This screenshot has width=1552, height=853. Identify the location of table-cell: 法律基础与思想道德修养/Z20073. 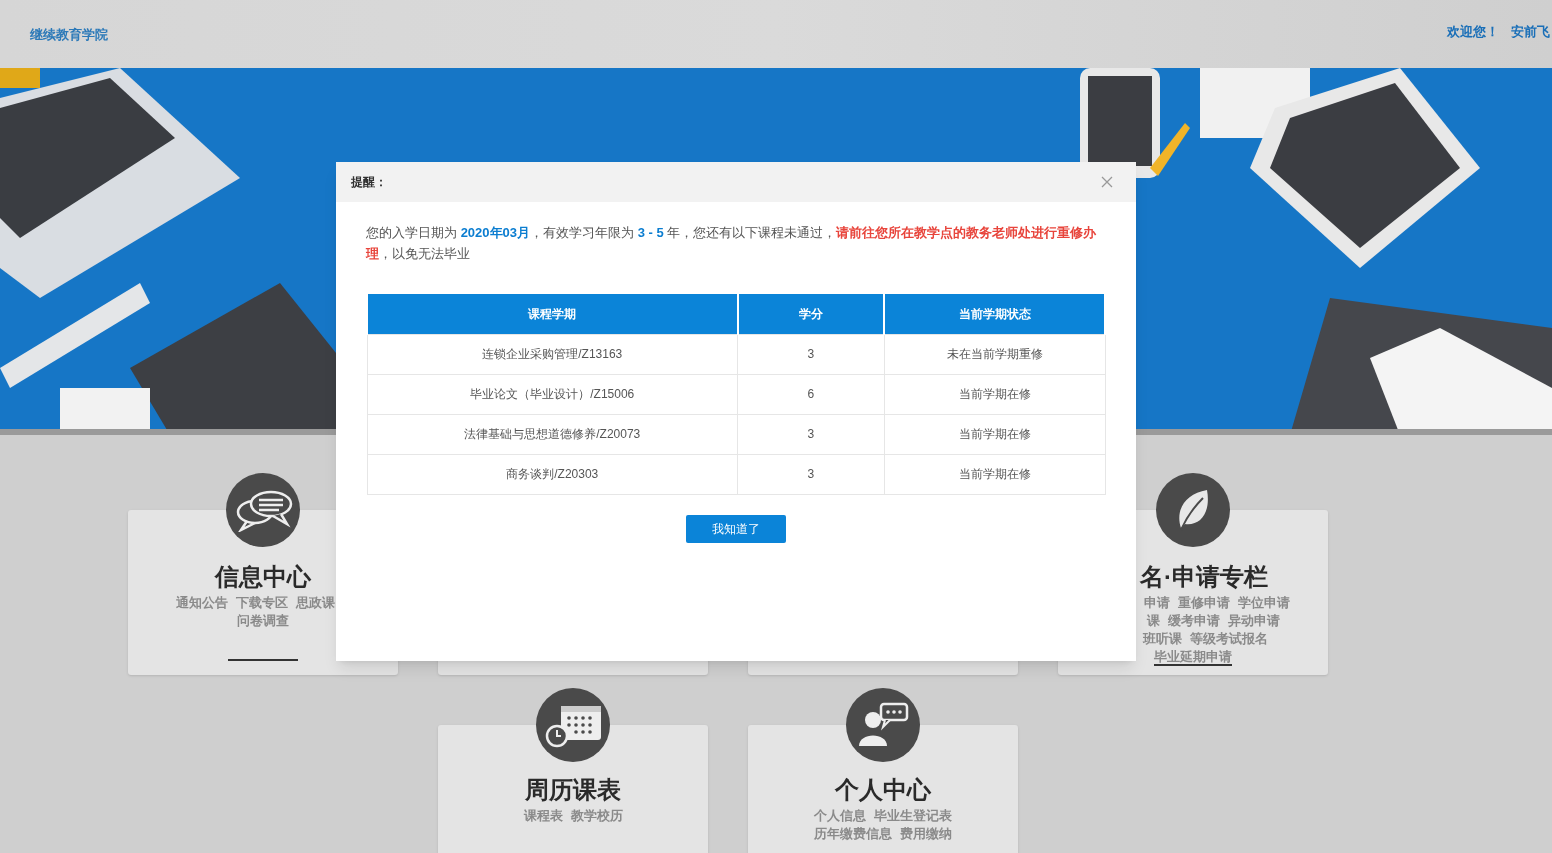
(552, 434).